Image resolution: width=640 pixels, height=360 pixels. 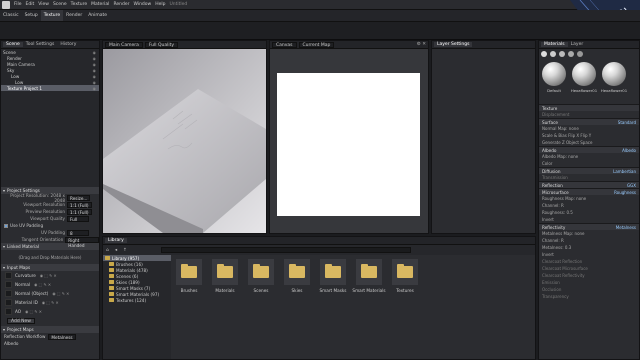 I want to click on material-property-row: Transmission, so click(x=589, y=177).